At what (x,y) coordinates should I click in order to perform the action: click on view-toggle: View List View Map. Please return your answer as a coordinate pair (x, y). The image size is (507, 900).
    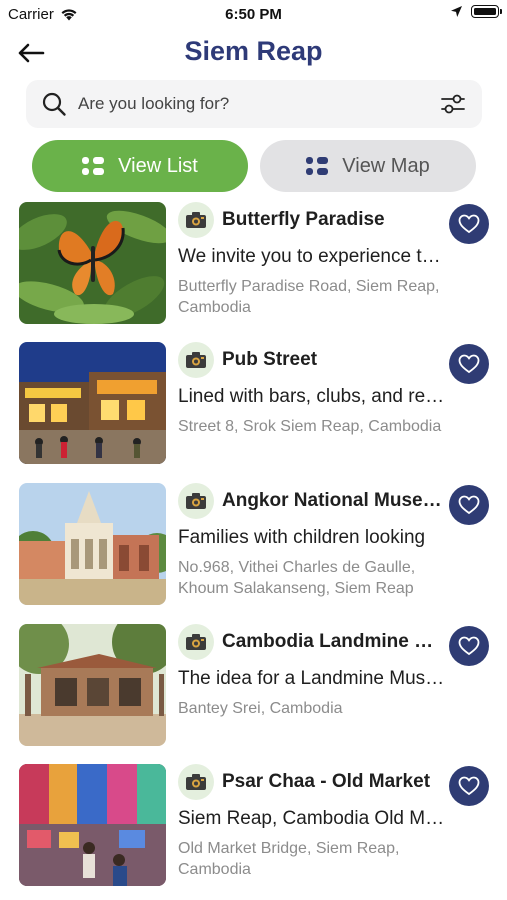
    Looking at the image, I should click on (254, 166).